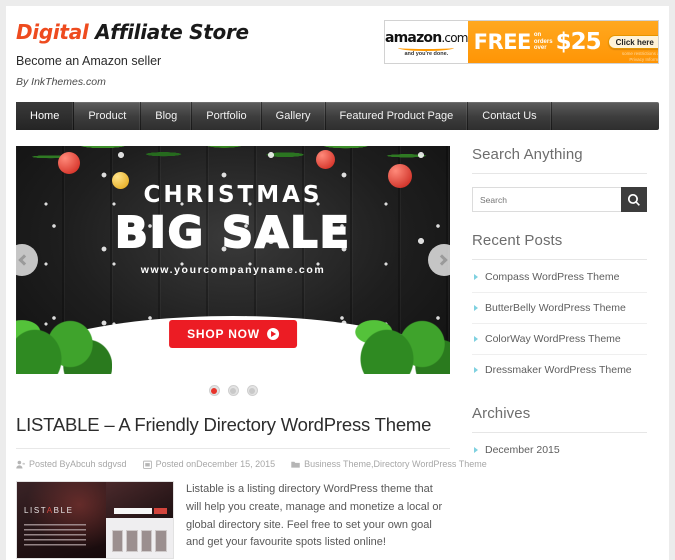 Image resolution: width=675 pixels, height=560 pixels. Describe the element at coordinates (20, 464) in the screenshot. I see `user-icon` at that location.